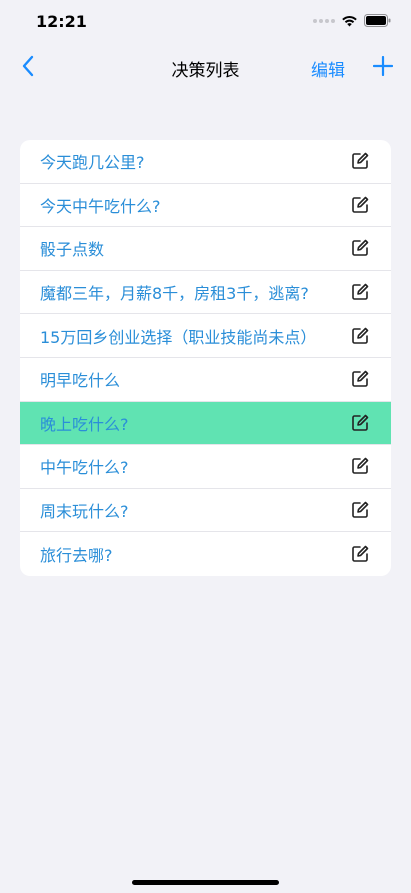 The image size is (411, 893). Describe the element at coordinates (178, 337) in the screenshot. I see `list-item-label: 15万回乡创业选择（职业技能尚未点）` at that location.